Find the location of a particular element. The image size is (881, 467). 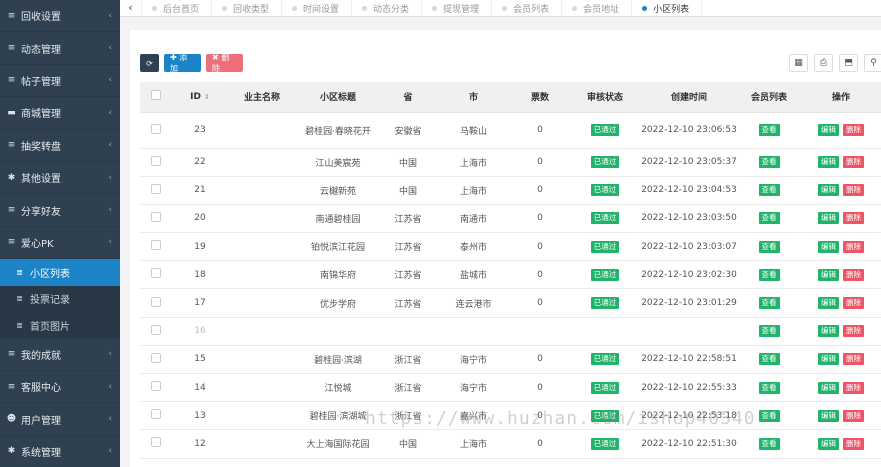

export-icon: ⬒ is located at coordinates (848, 63).